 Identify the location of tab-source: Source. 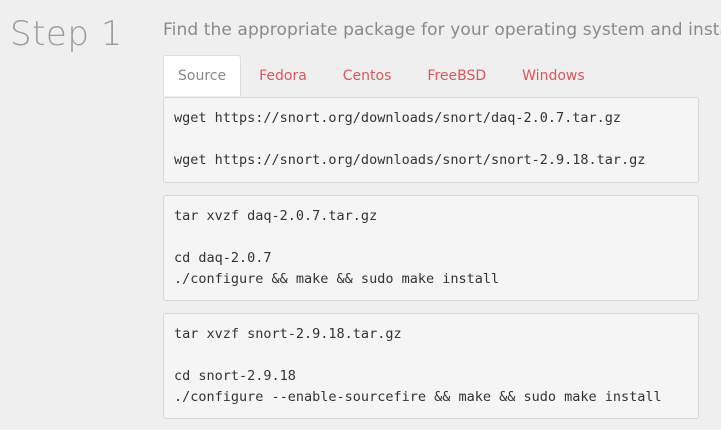
(202, 75).